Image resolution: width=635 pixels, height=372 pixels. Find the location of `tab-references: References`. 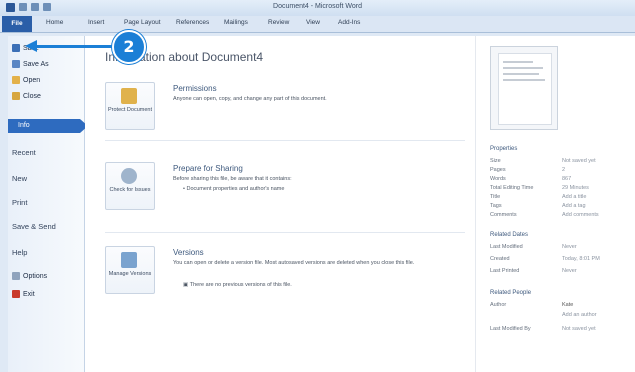

tab-references: References is located at coordinates (192, 22).